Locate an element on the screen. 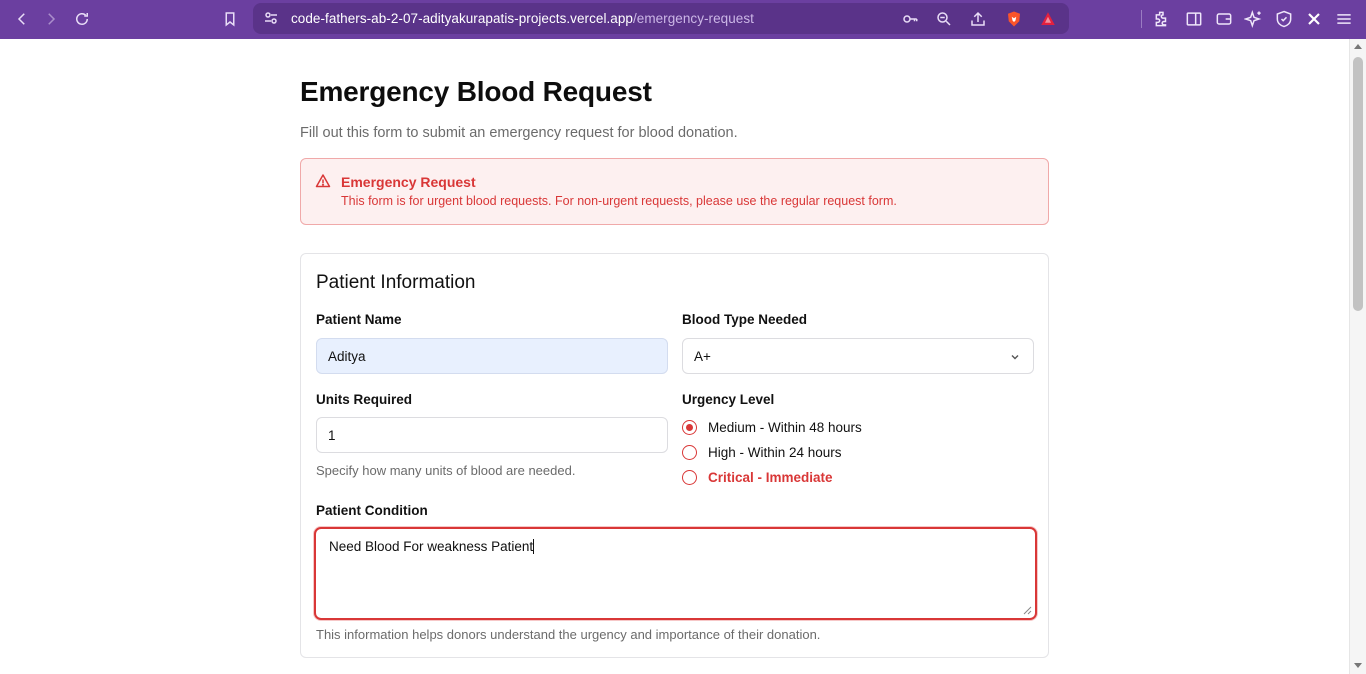 This screenshot has height=674, width=1366. patient-name-label: Patient Name is located at coordinates (359, 319).